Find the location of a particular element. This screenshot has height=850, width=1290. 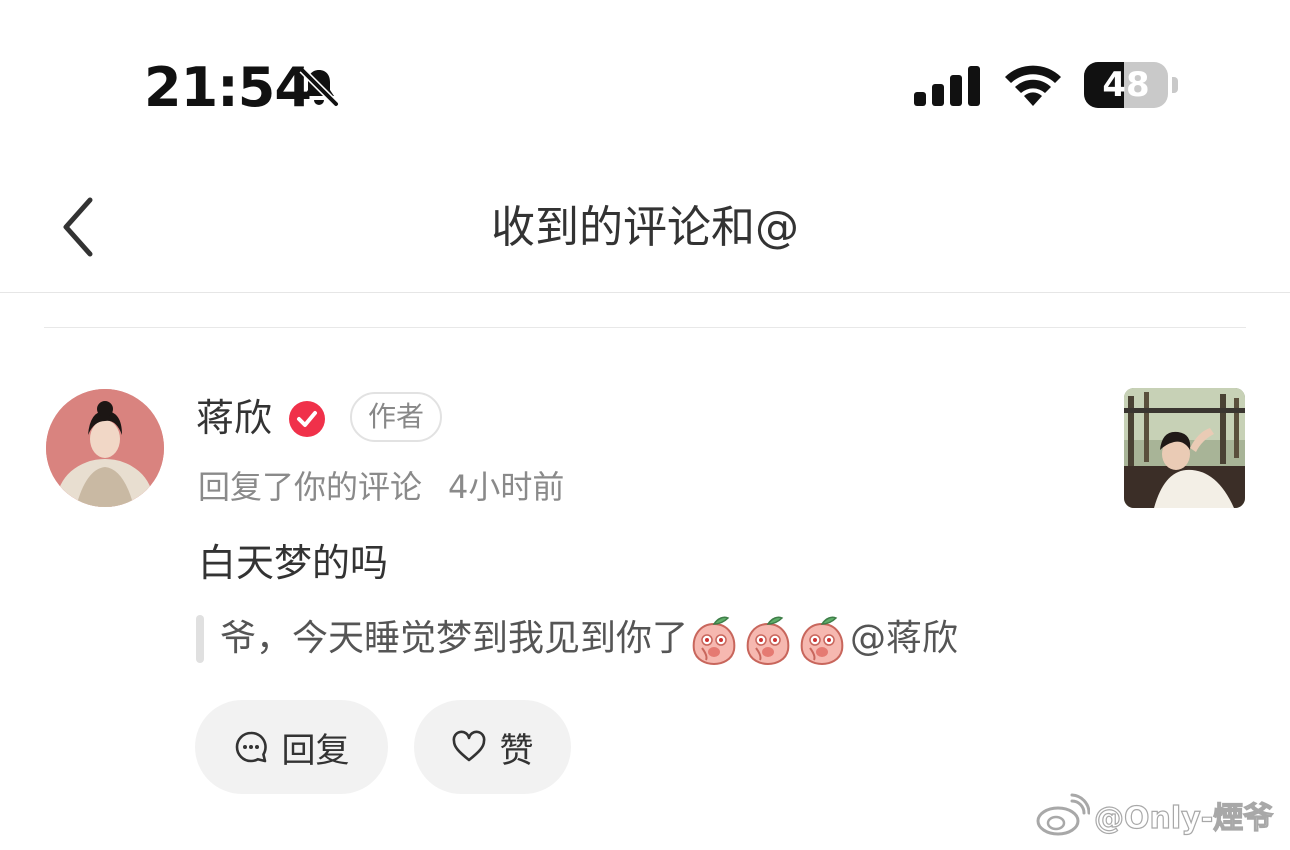

comment-meta: 回复了你的评论 4小时前 is located at coordinates (381, 487).